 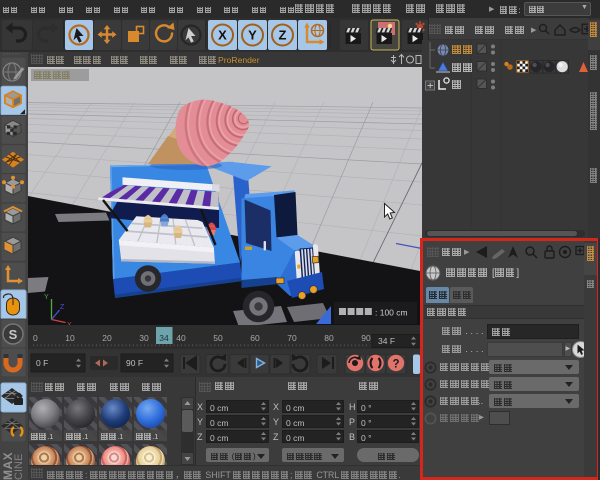 I want to click on svg-text: 40, so click(x=181, y=338).